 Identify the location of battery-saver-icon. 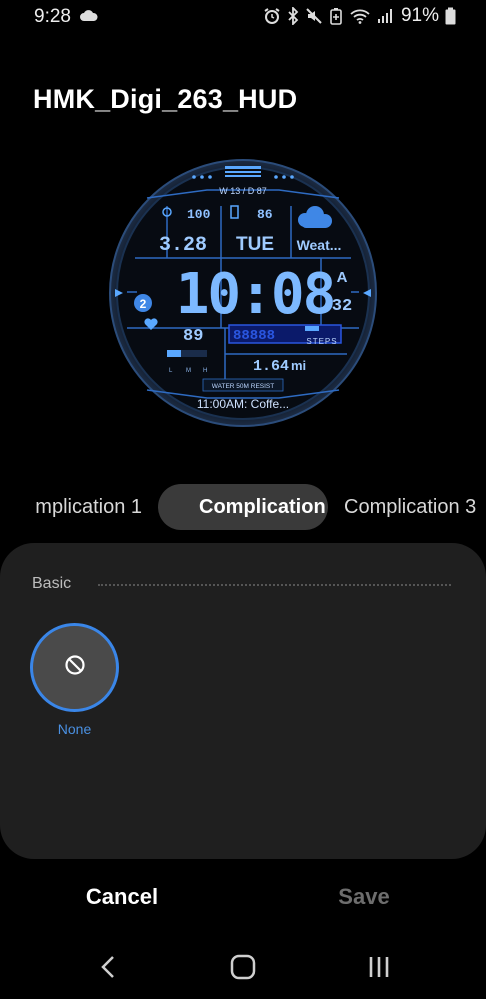
(336, 16).